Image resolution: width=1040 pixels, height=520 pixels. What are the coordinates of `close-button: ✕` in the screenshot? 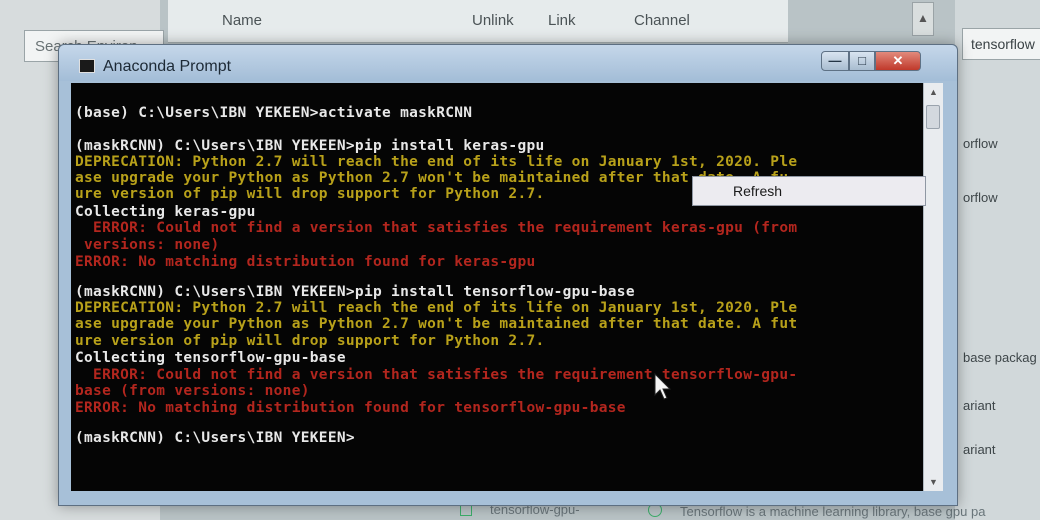 It's located at (898, 61).